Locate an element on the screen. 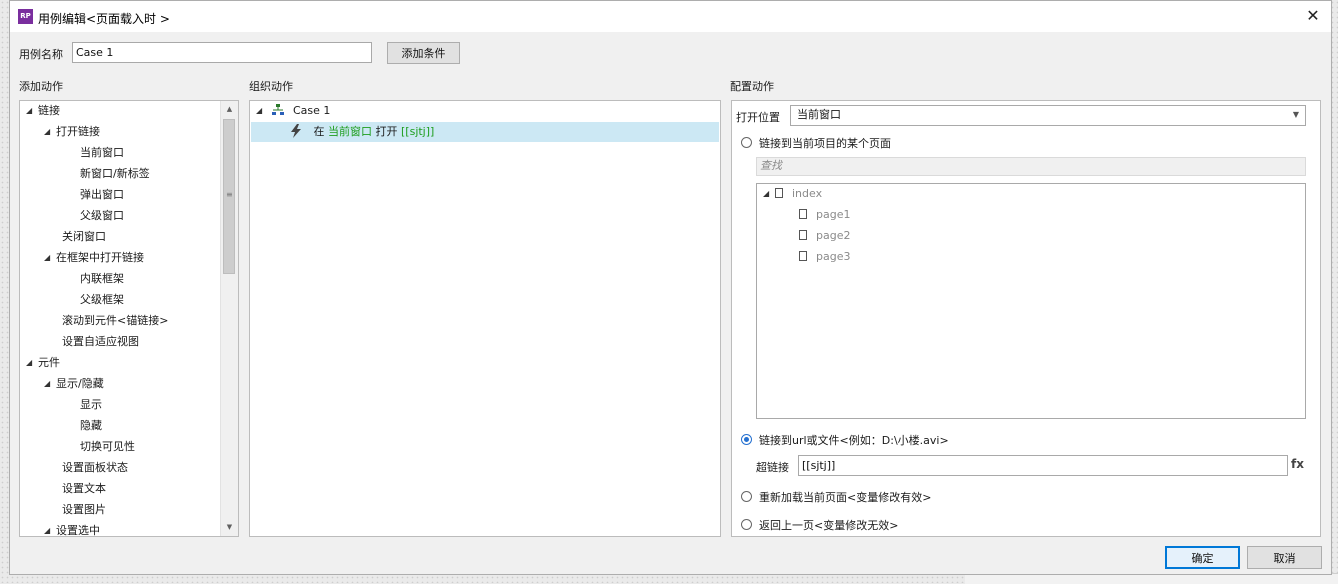  tree-item-show: 显示 is located at coordinates (91, 405).